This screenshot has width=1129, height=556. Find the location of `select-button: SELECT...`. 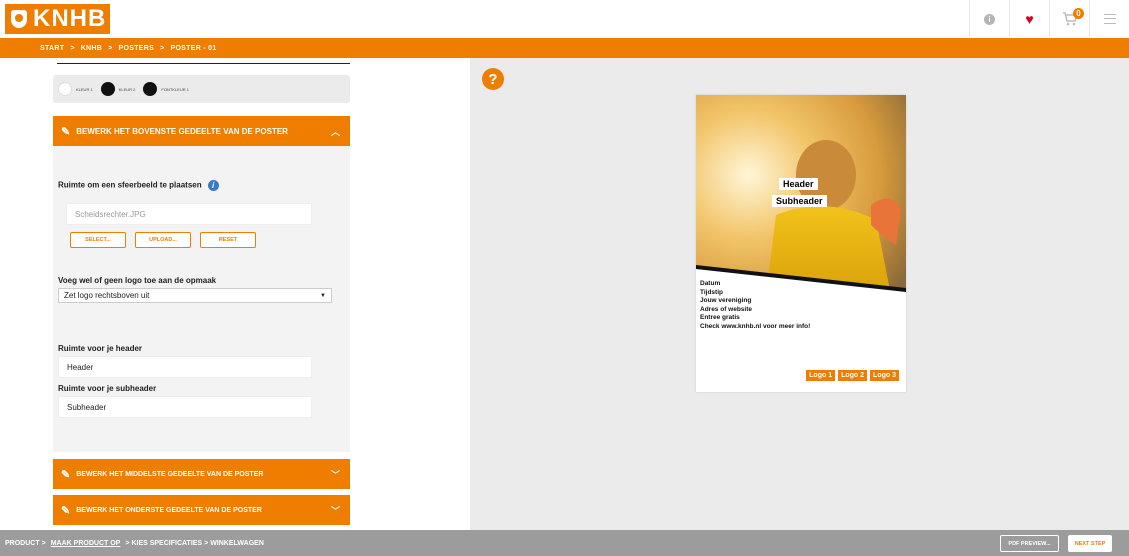

select-button: SELECT... is located at coordinates (98, 240).